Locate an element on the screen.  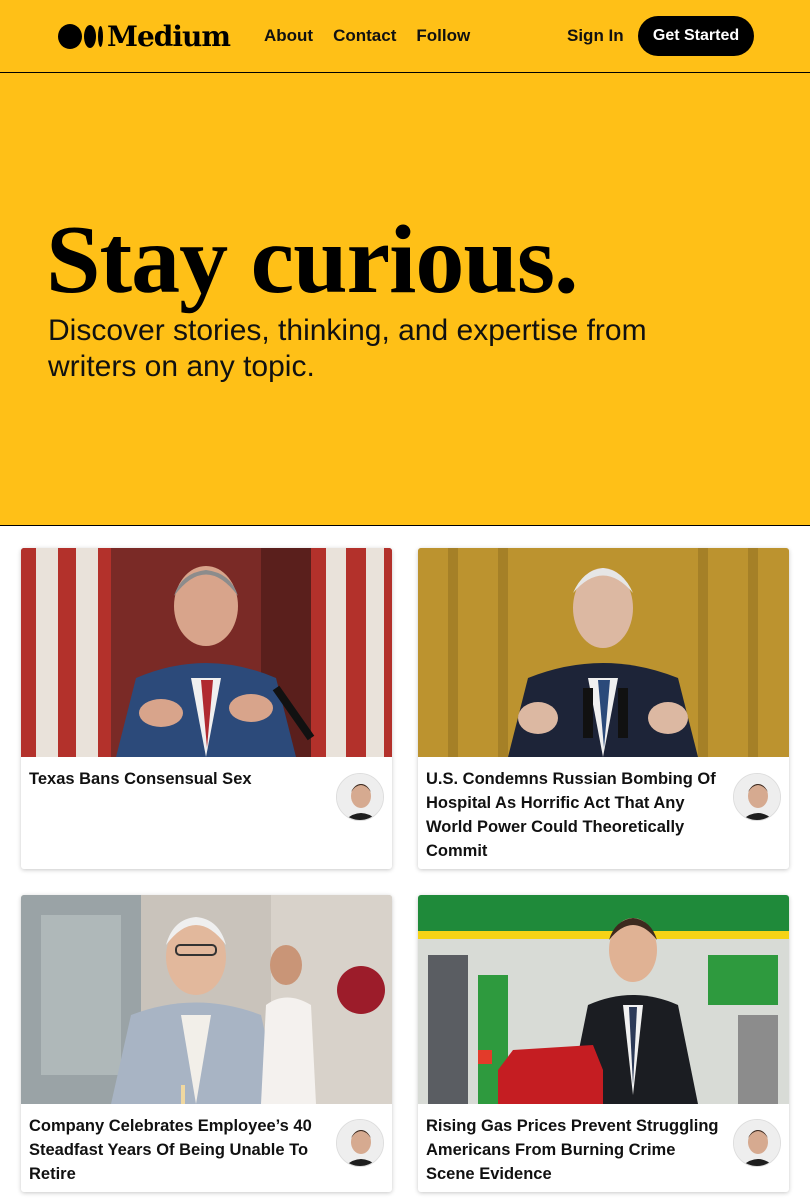
main-nav: About Contact Follow is located at coordinates (367, 36).